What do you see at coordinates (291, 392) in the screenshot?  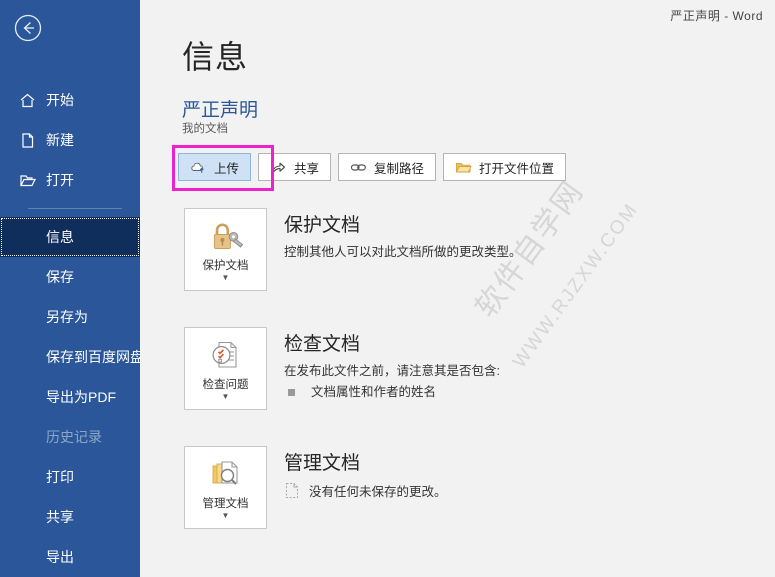 I see `bullet-square-icon` at bounding box center [291, 392].